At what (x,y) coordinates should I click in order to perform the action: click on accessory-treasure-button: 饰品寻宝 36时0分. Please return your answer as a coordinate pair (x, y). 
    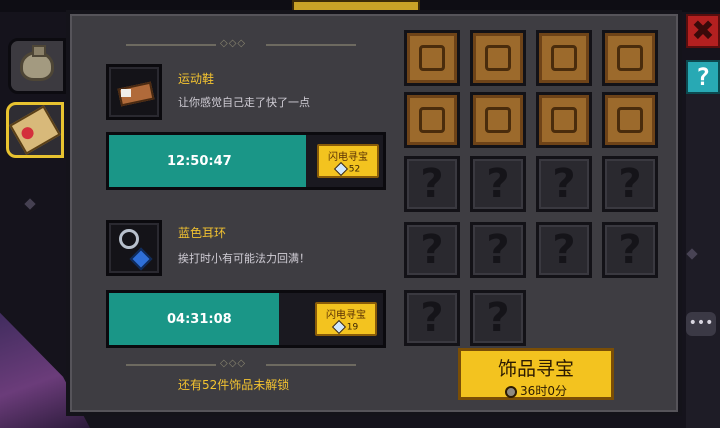
    Looking at the image, I should click on (536, 374).